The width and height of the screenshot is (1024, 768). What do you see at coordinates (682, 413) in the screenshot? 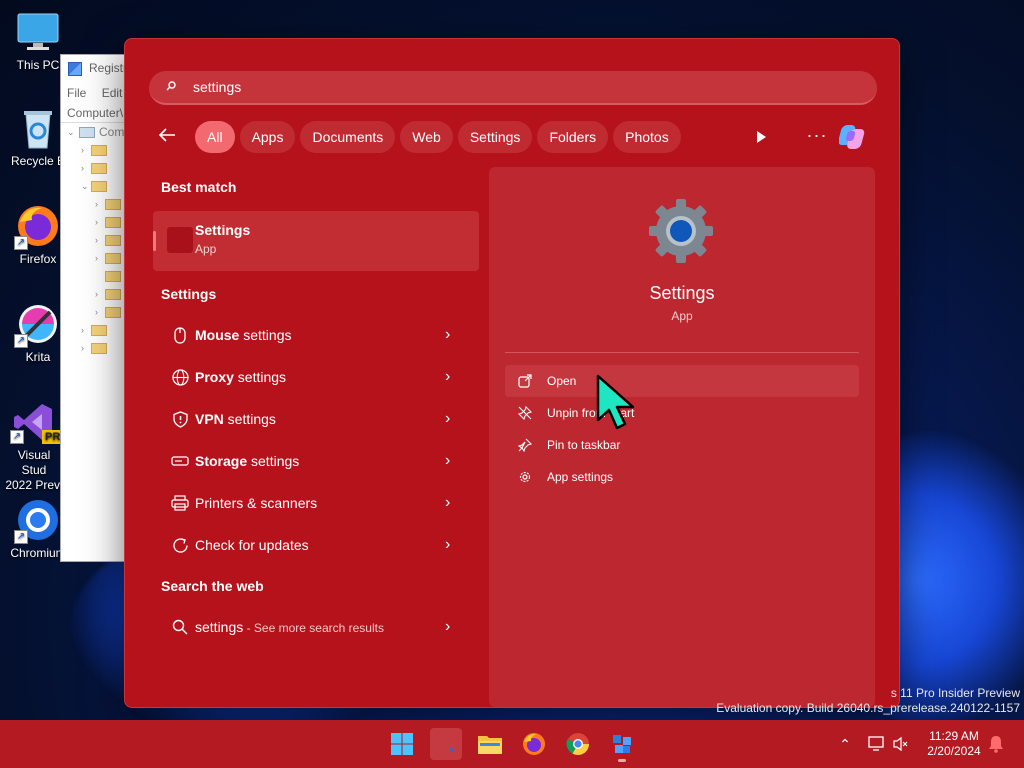
I see `action-unpin-from-start: Unpin from Start` at bounding box center [682, 413].